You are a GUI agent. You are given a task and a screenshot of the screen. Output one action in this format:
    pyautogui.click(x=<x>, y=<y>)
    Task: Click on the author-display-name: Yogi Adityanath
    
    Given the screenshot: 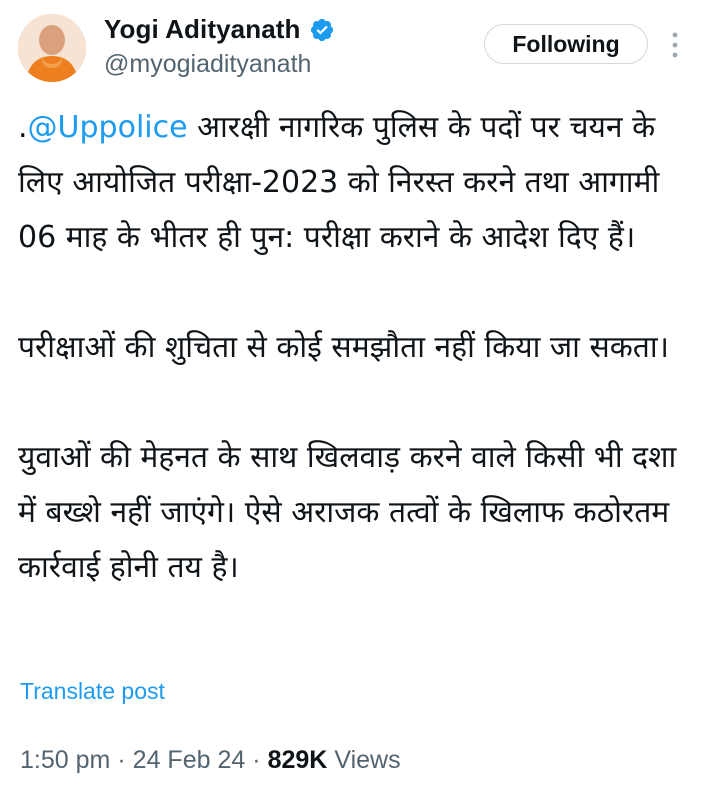 What is the action you would take?
    pyautogui.click(x=202, y=29)
    